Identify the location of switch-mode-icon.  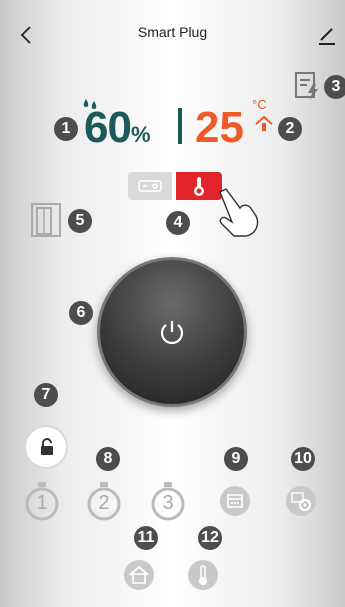
(150, 186).